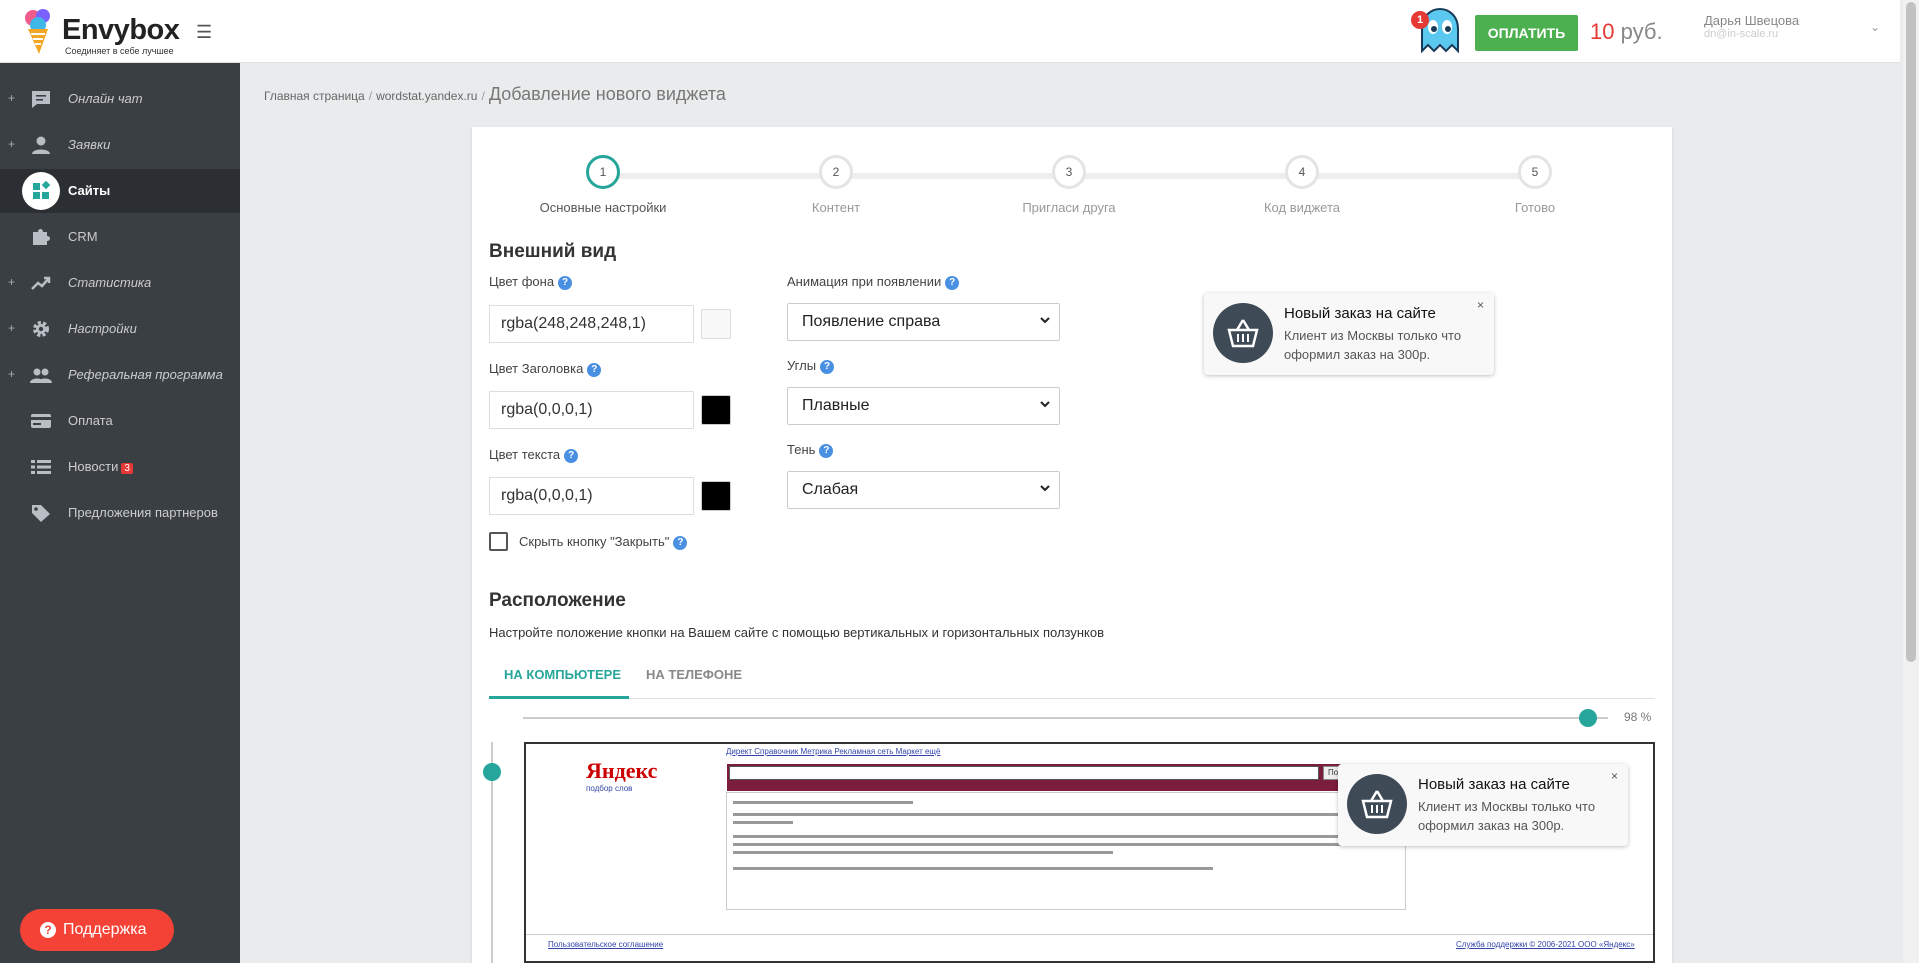 The image size is (1919, 963). Describe the element at coordinates (559, 697) in the screenshot. I see `active-tab-indicator` at that location.